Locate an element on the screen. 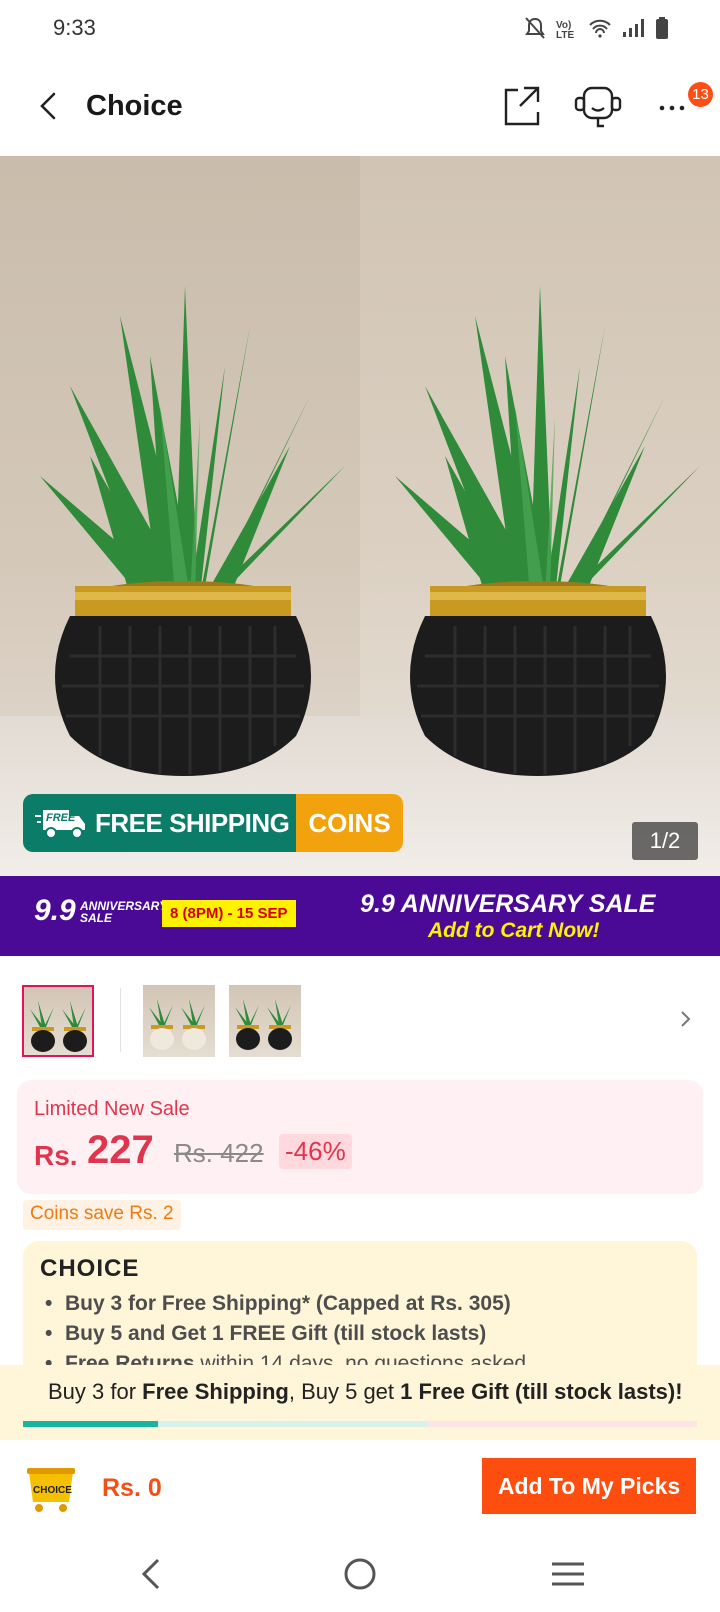  top-header: Choice 13 is located at coordinates (360, 108).